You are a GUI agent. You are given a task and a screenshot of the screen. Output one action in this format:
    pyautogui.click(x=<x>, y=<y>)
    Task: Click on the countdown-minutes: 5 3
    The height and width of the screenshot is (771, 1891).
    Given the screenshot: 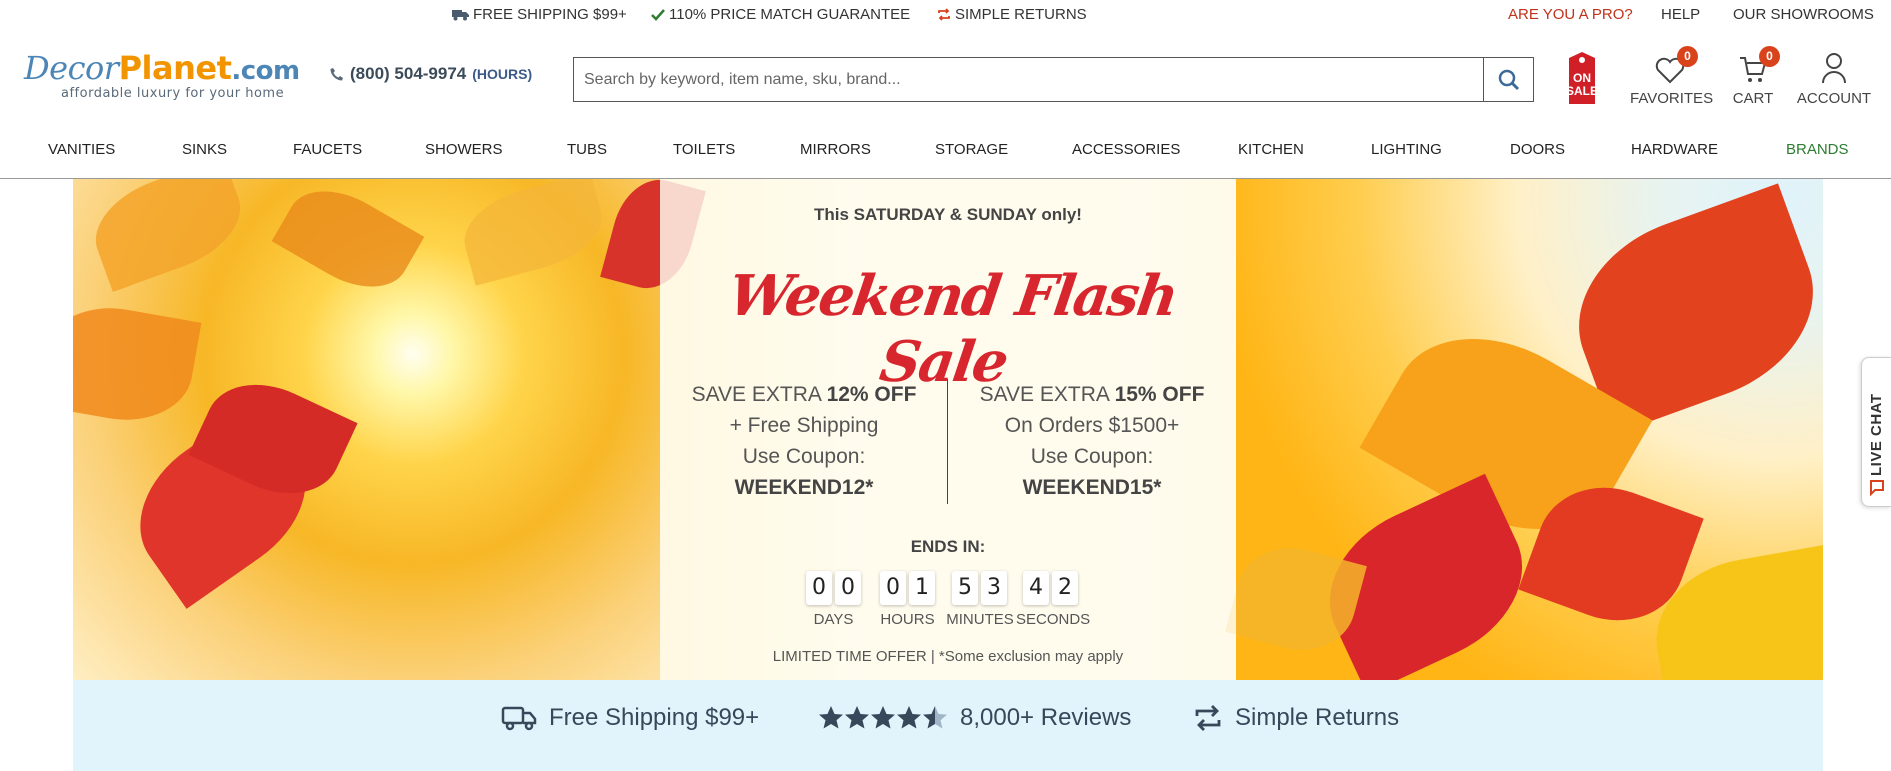 What is the action you would take?
    pyautogui.click(x=979, y=588)
    